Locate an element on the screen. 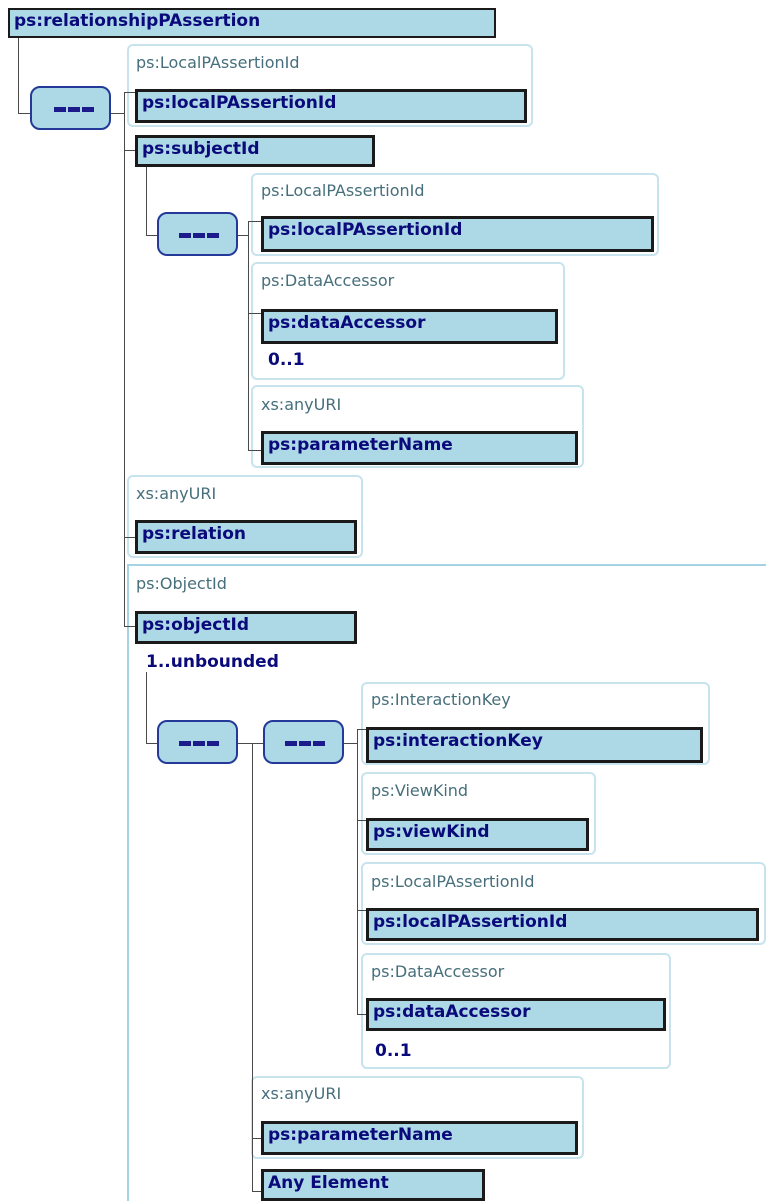 This screenshot has width=766, height=1201. type-label: ps:ObjectId is located at coordinates (181, 583).